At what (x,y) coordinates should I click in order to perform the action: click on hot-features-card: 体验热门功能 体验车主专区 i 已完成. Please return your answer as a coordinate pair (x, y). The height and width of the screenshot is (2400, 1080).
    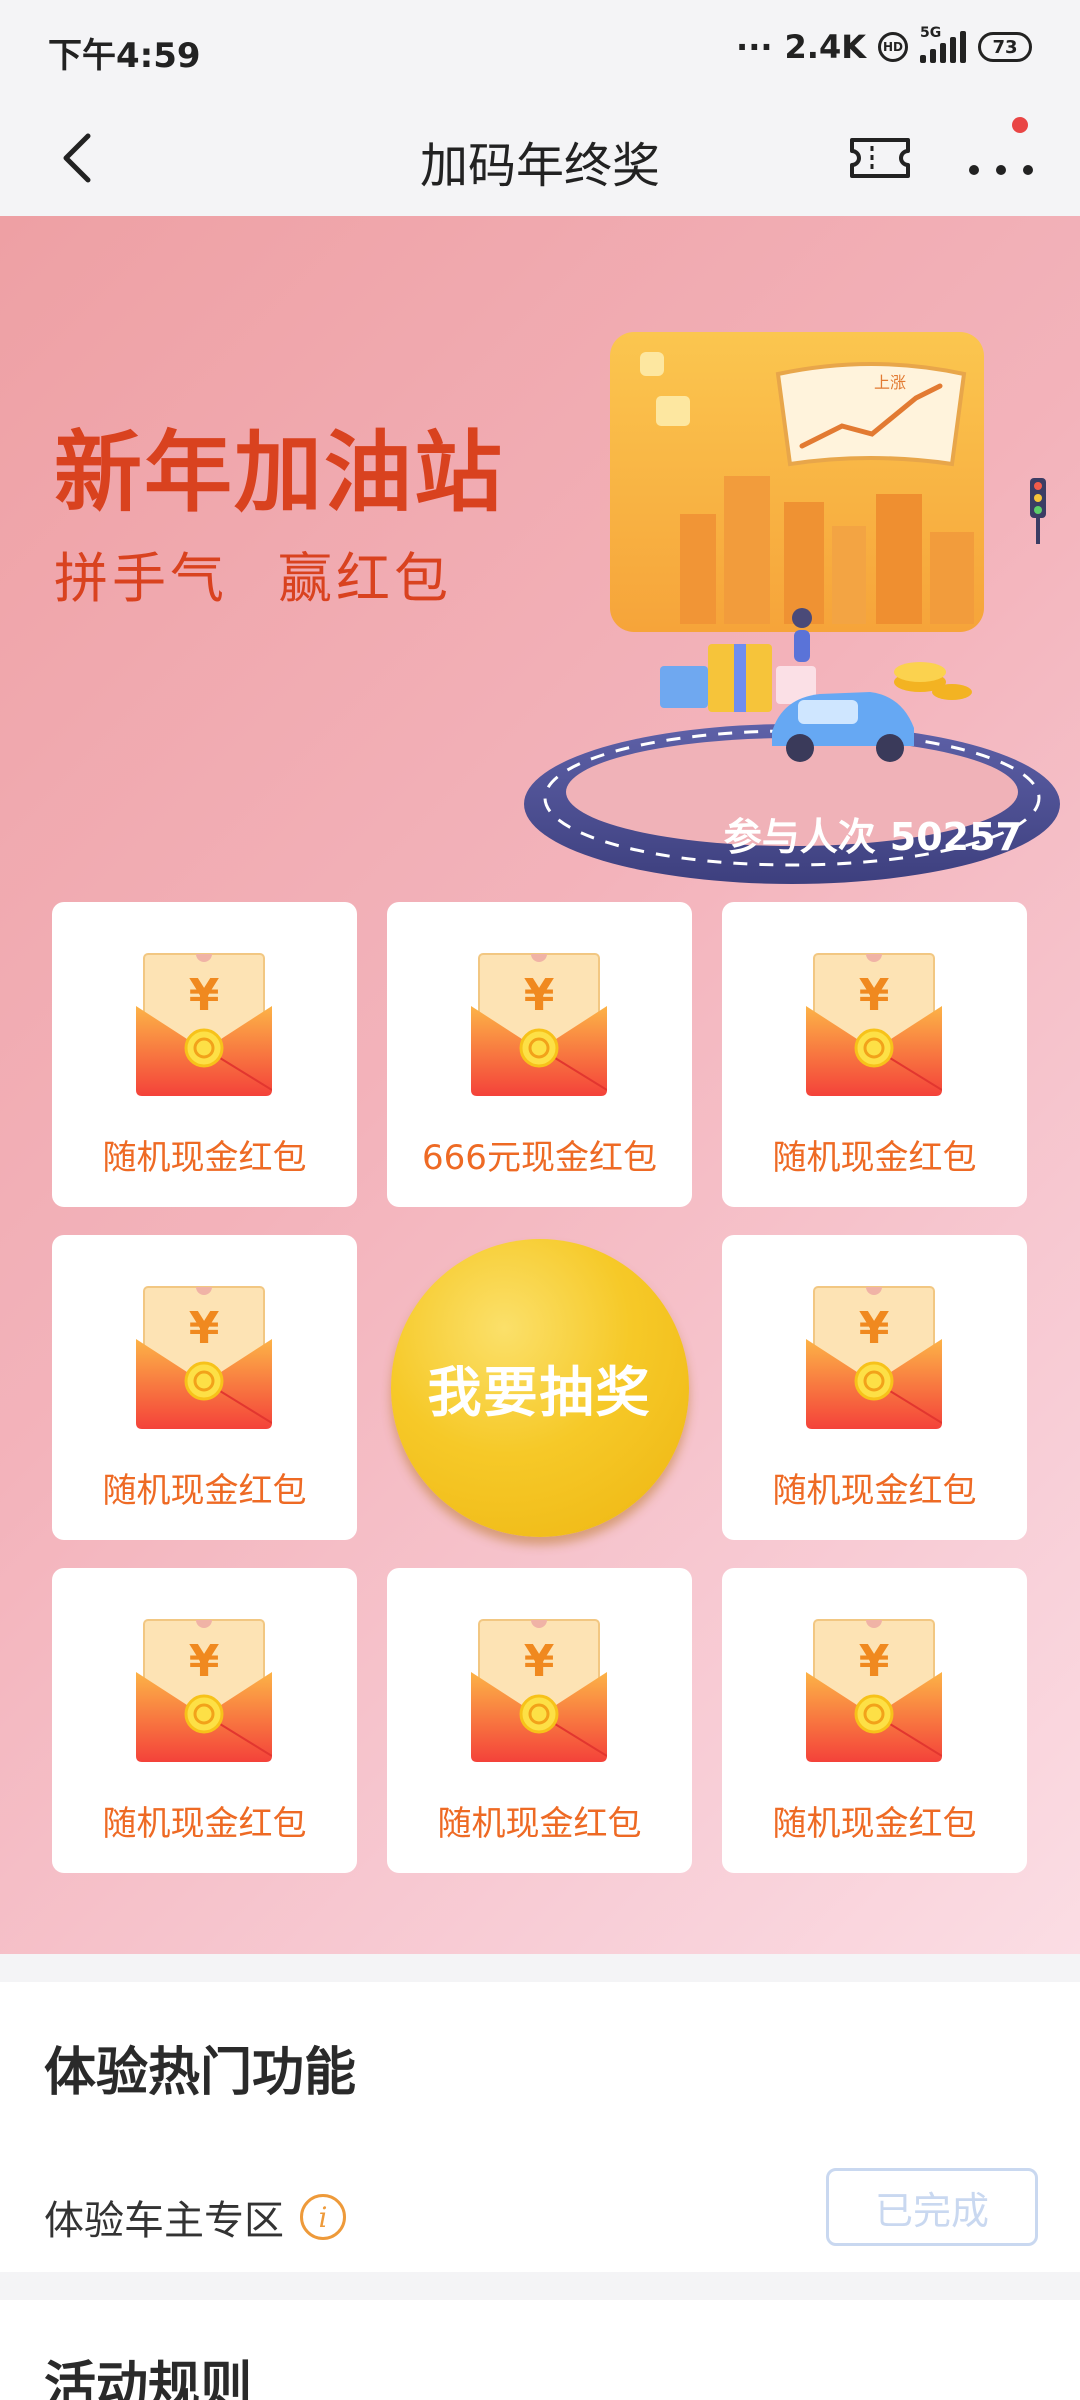
    Looking at the image, I should click on (540, 2127).